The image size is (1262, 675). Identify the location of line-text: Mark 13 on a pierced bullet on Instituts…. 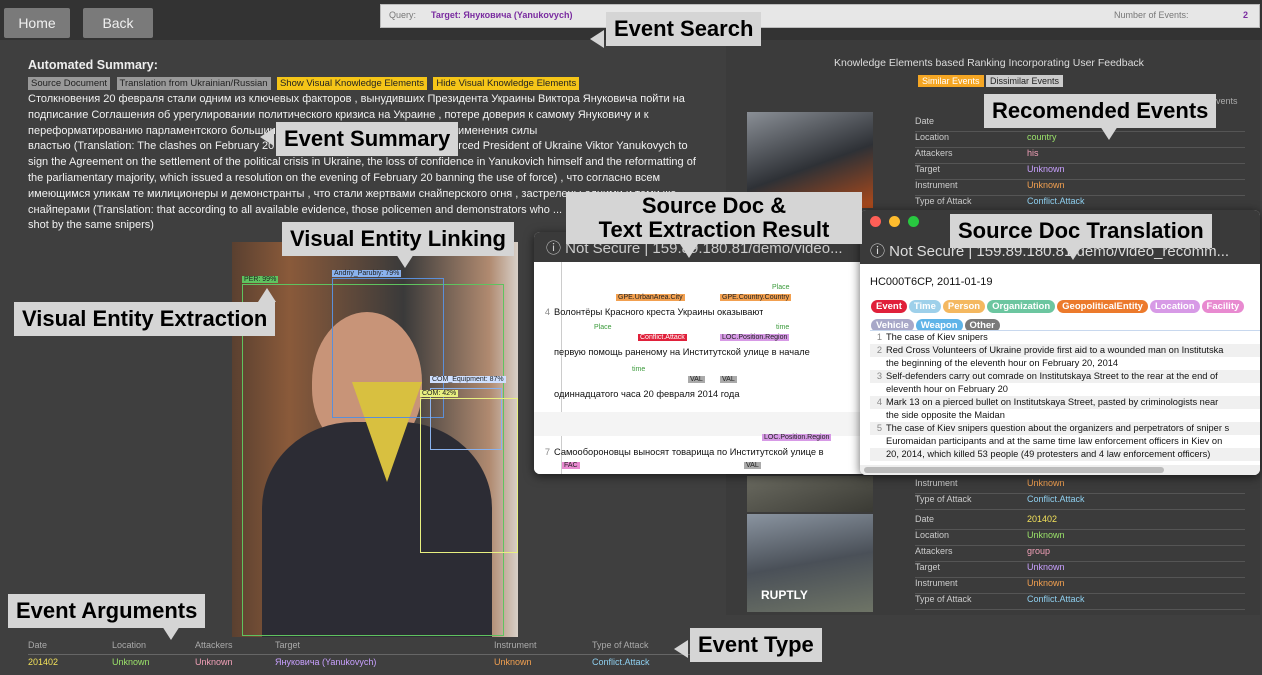
(1052, 402).